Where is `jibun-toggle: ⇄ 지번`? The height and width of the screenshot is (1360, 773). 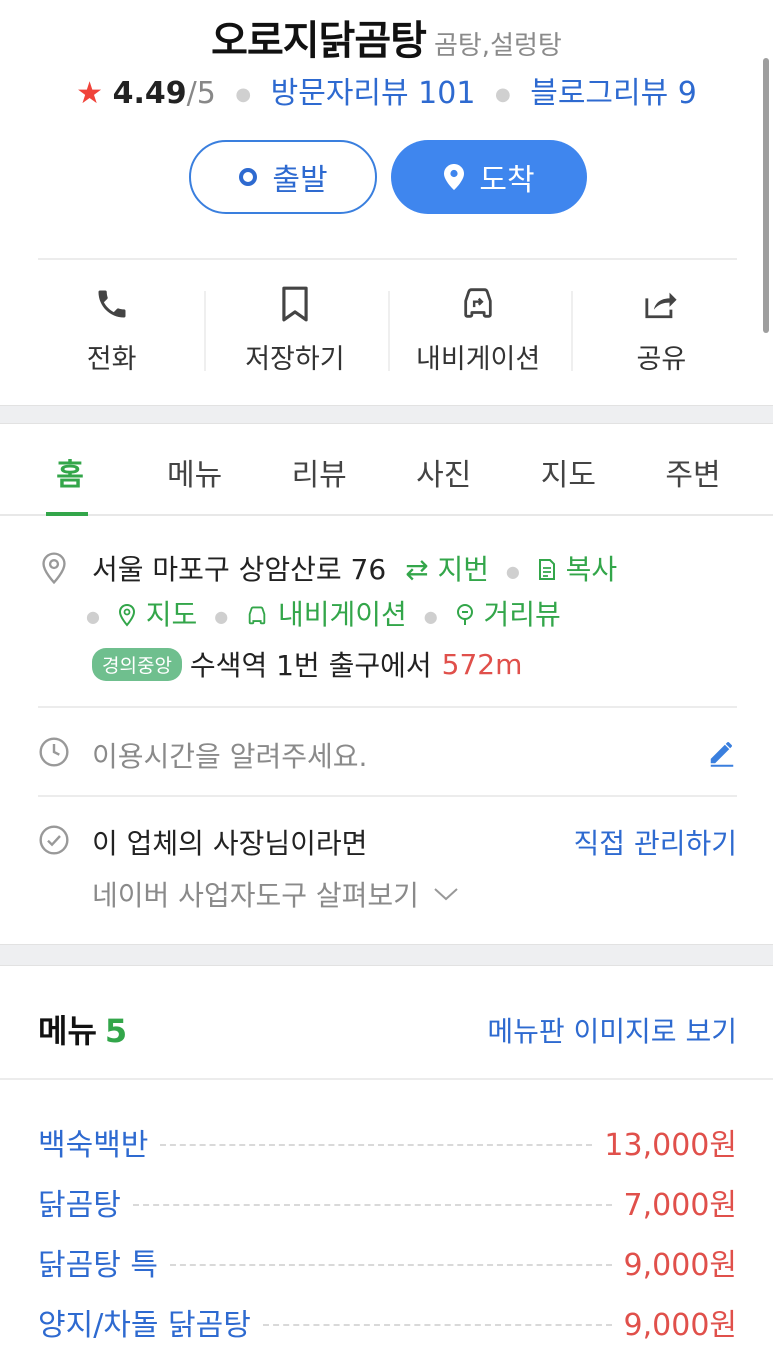 jibun-toggle: ⇄ 지번 is located at coordinates (447, 569).